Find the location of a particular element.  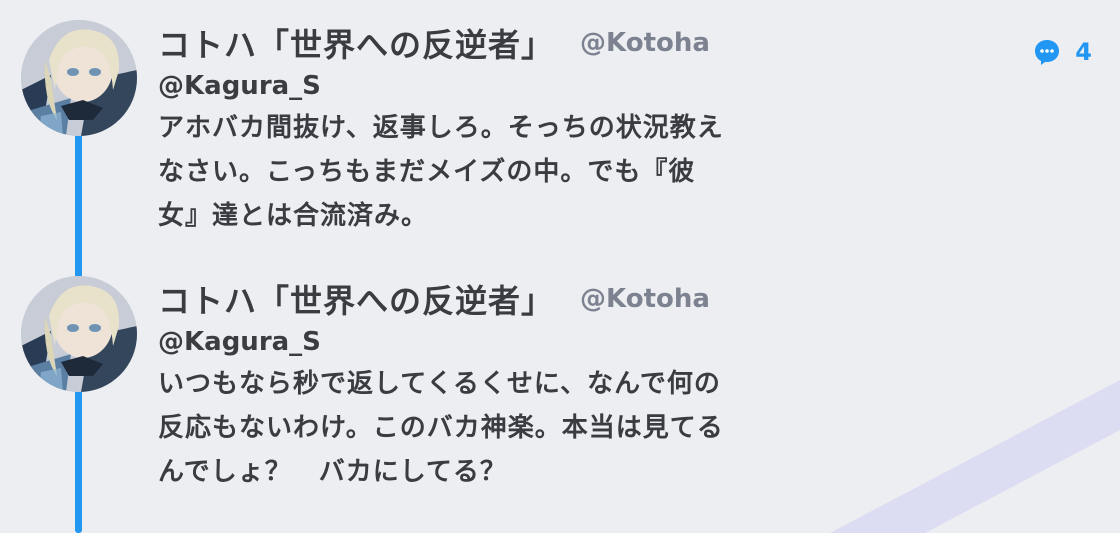

reply-count-button: 4 is located at coordinates (1062, 52).